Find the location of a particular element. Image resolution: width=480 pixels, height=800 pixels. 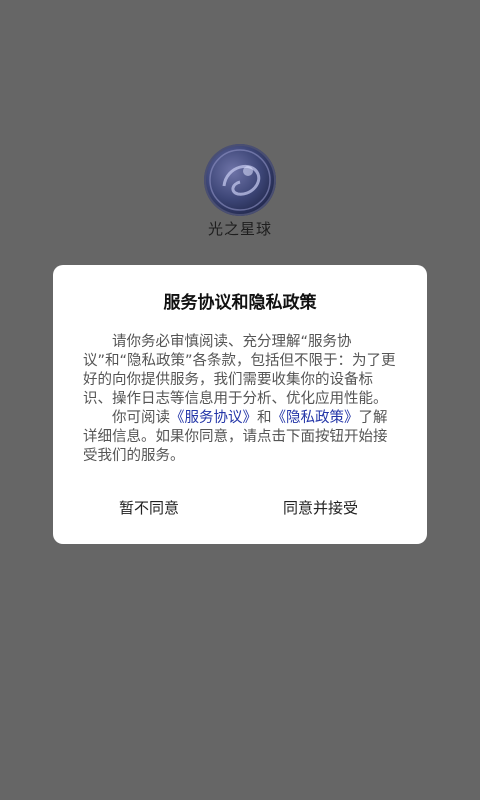

privacy-policy-link: 《隐私政策》 is located at coordinates (315, 418).